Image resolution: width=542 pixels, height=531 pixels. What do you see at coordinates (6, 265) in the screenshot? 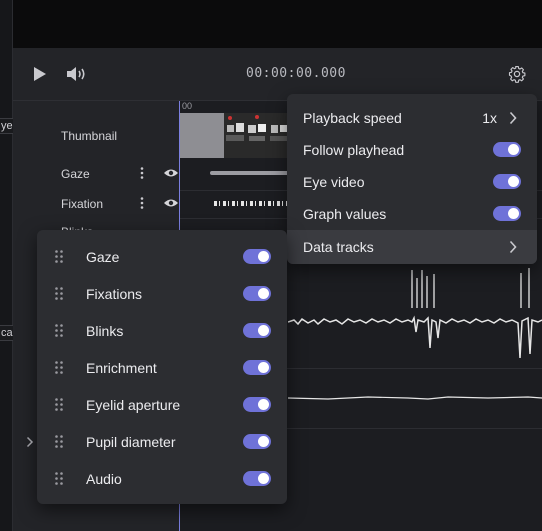
I see `left-panel-edge` at bounding box center [6, 265].